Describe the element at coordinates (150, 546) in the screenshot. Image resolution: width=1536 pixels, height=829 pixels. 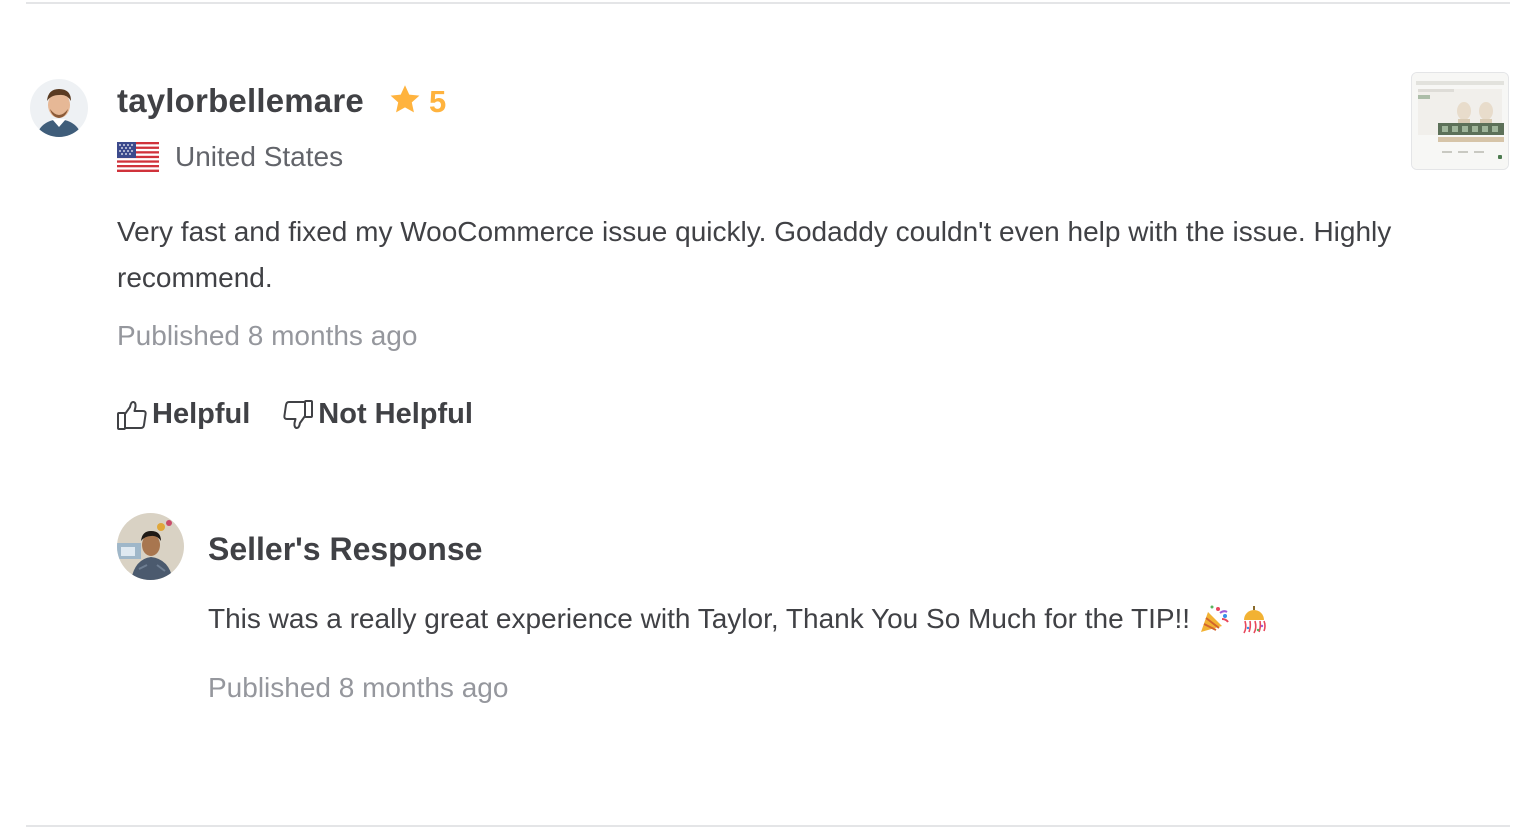
I see `seller-avatar` at that location.